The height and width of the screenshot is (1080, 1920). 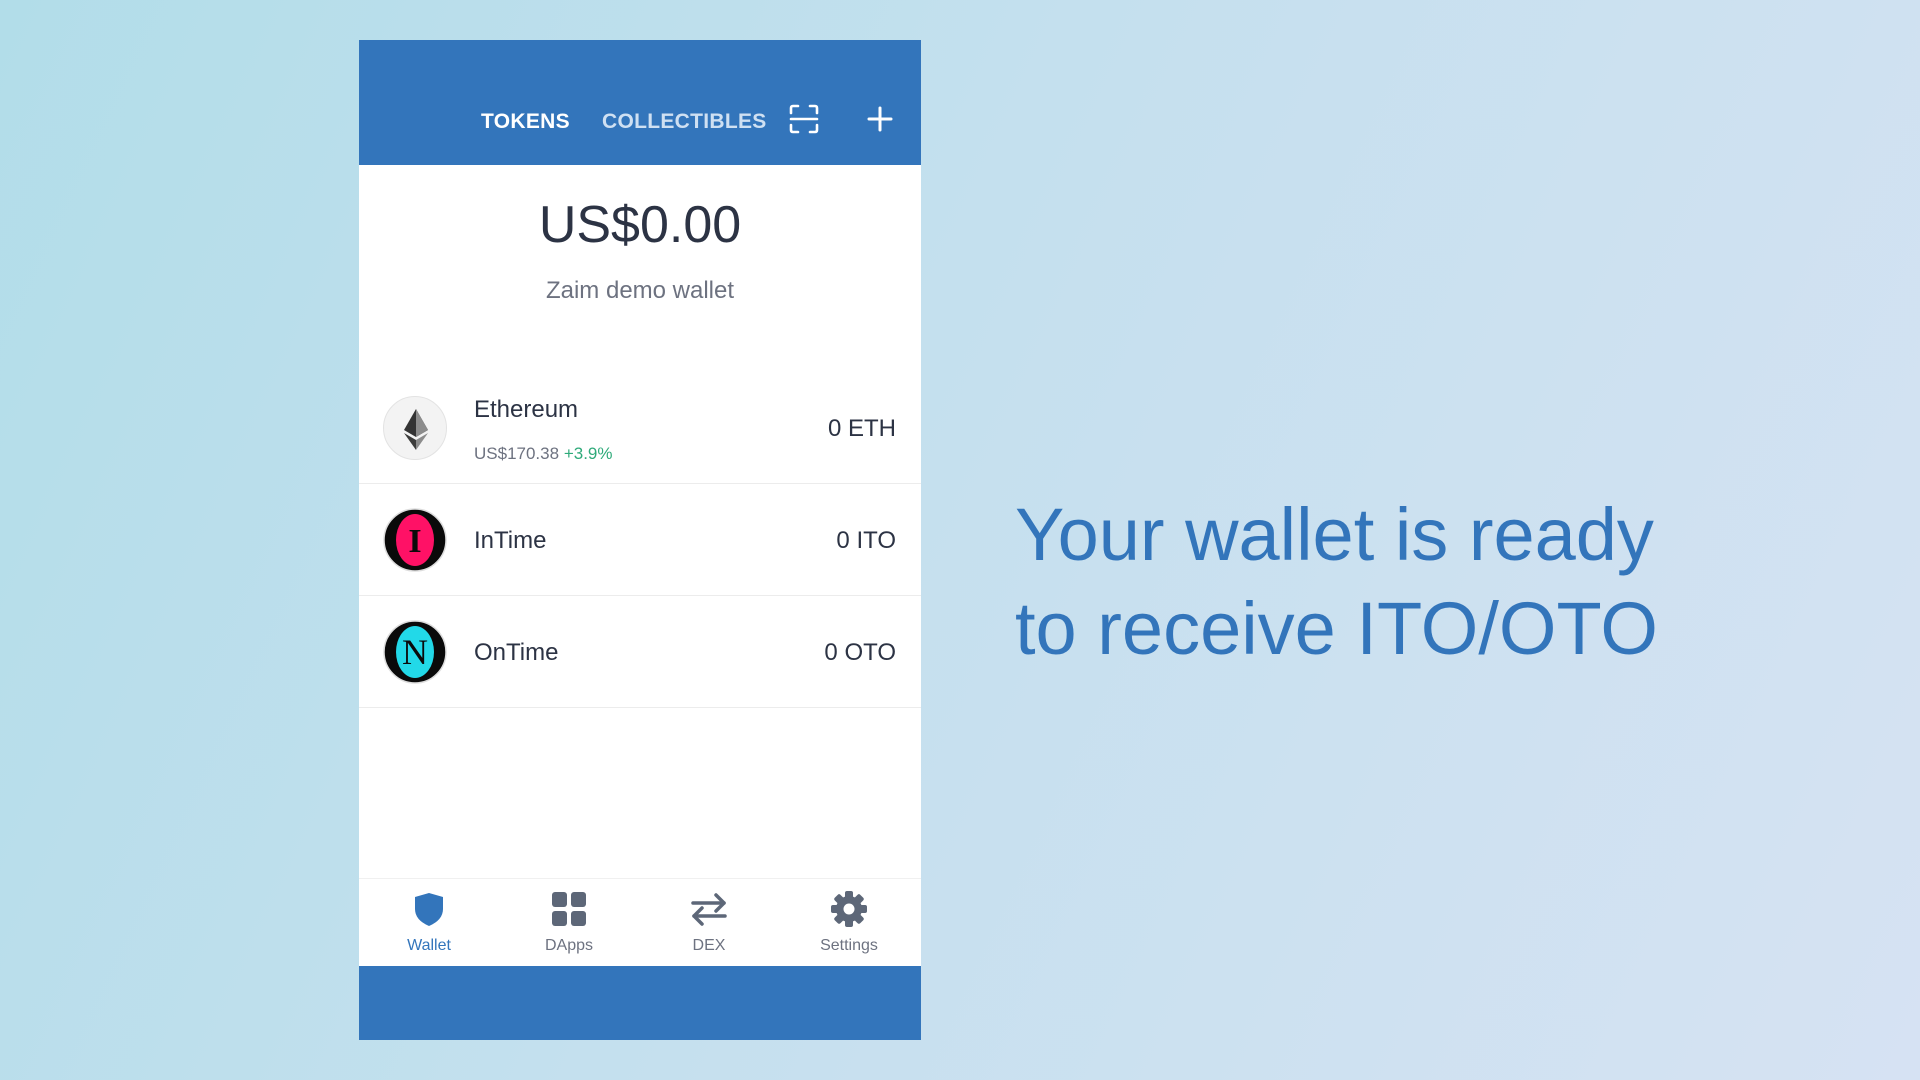 What do you see at coordinates (640, 291) in the screenshot?
I see `wallet-name: Zaim demo wallet` at bounding box center [640, 291].